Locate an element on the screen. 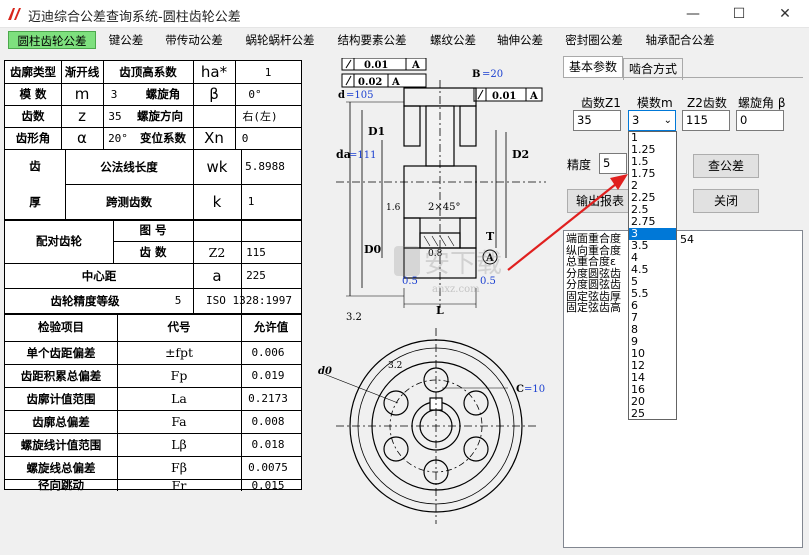 Image resolution: width=809 pixels, height=555 pixels. table-row-item: 齿廓总偏差 is located at coordinates (61, 421).